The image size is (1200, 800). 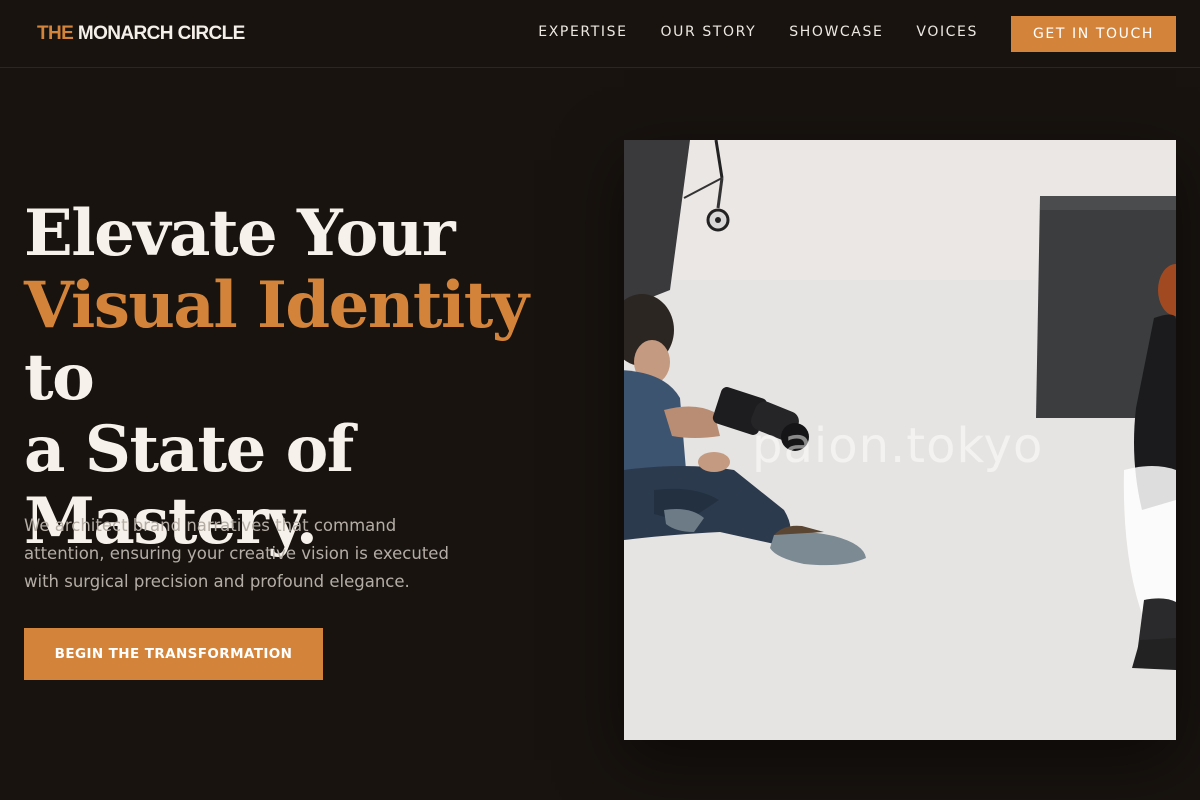 I want to click on nav-link-voices: VOICES, so click(x=947, y=32).